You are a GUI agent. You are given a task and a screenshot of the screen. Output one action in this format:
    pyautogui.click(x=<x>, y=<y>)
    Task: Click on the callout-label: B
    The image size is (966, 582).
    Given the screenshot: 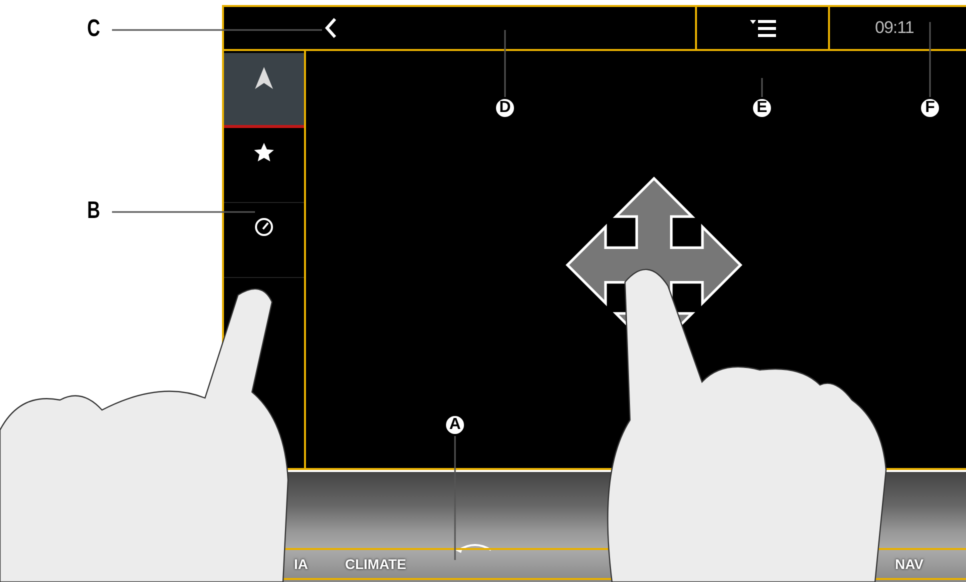 What is the action you would take?
    pyautogui.click(x=93, y=211)
    